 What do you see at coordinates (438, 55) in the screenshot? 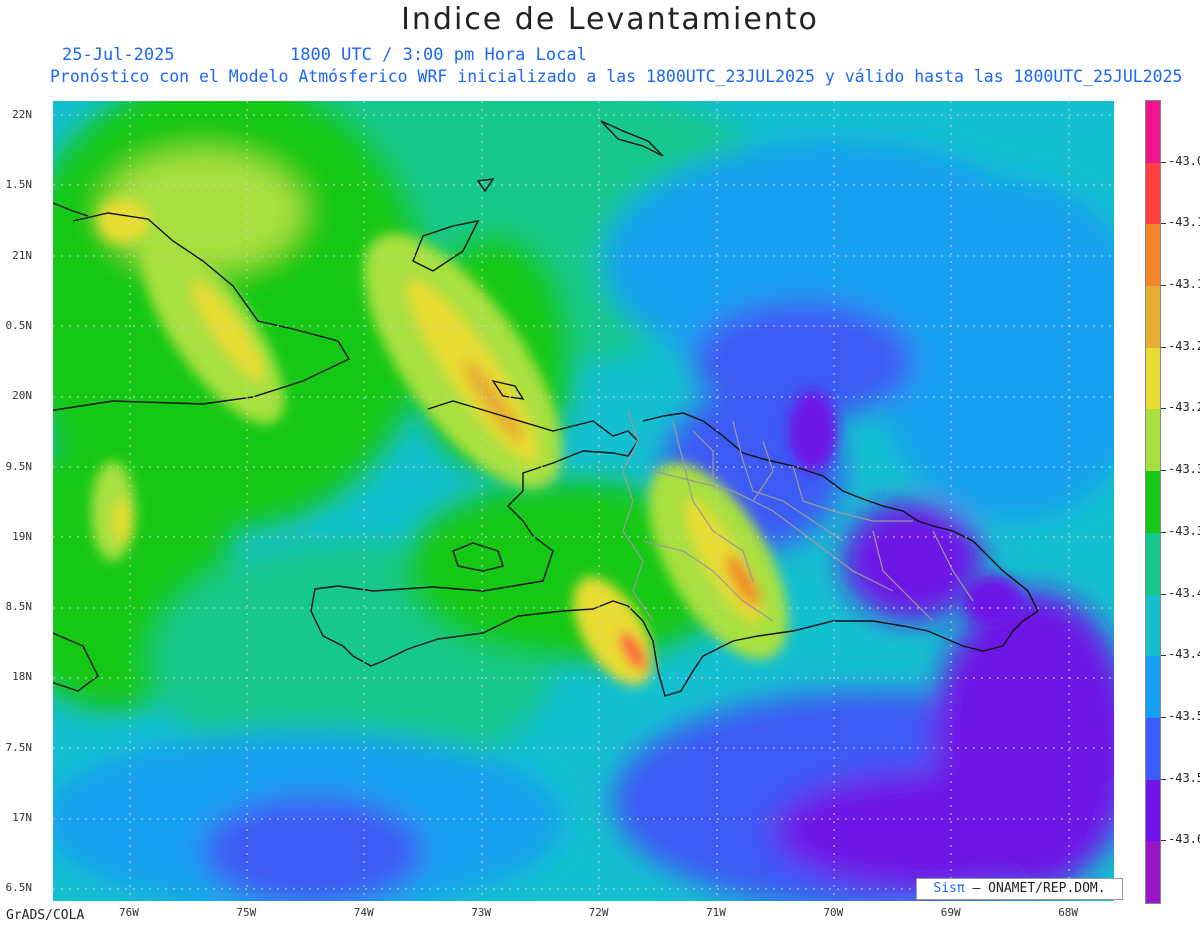
I see `forecast-time: 1800 UTC / 3:00 pm Hora Local` at bounding box center [438, 55].